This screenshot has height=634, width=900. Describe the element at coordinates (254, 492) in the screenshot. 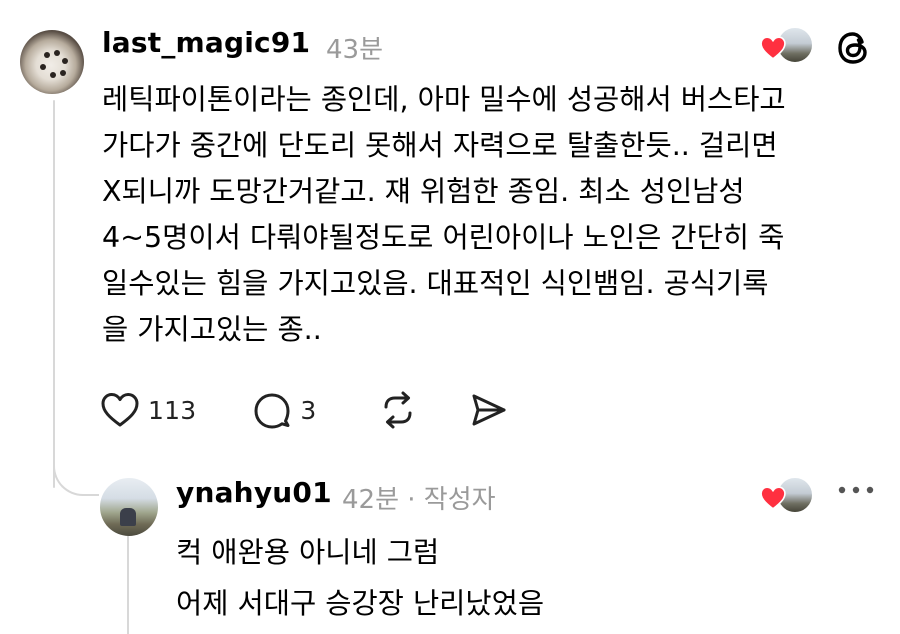

I see `reply-username: ynahyu01` at that location.